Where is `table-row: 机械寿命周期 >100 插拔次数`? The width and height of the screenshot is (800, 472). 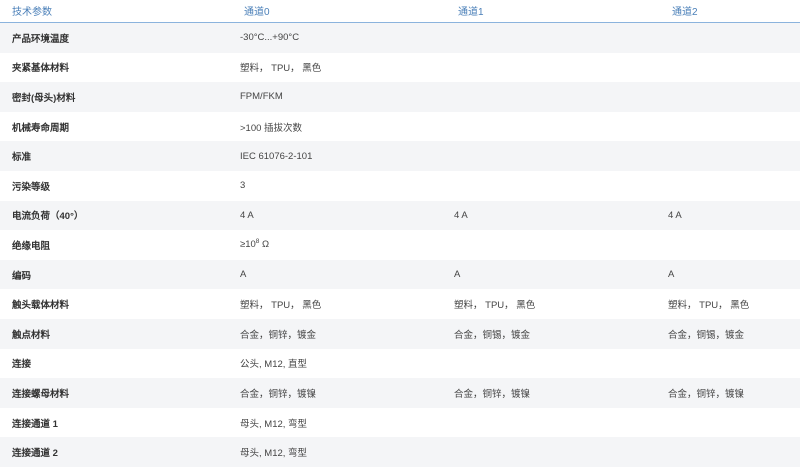 table-row: 机械寿命周期 >100 插拔次数 is located at coordinates (400, 126).